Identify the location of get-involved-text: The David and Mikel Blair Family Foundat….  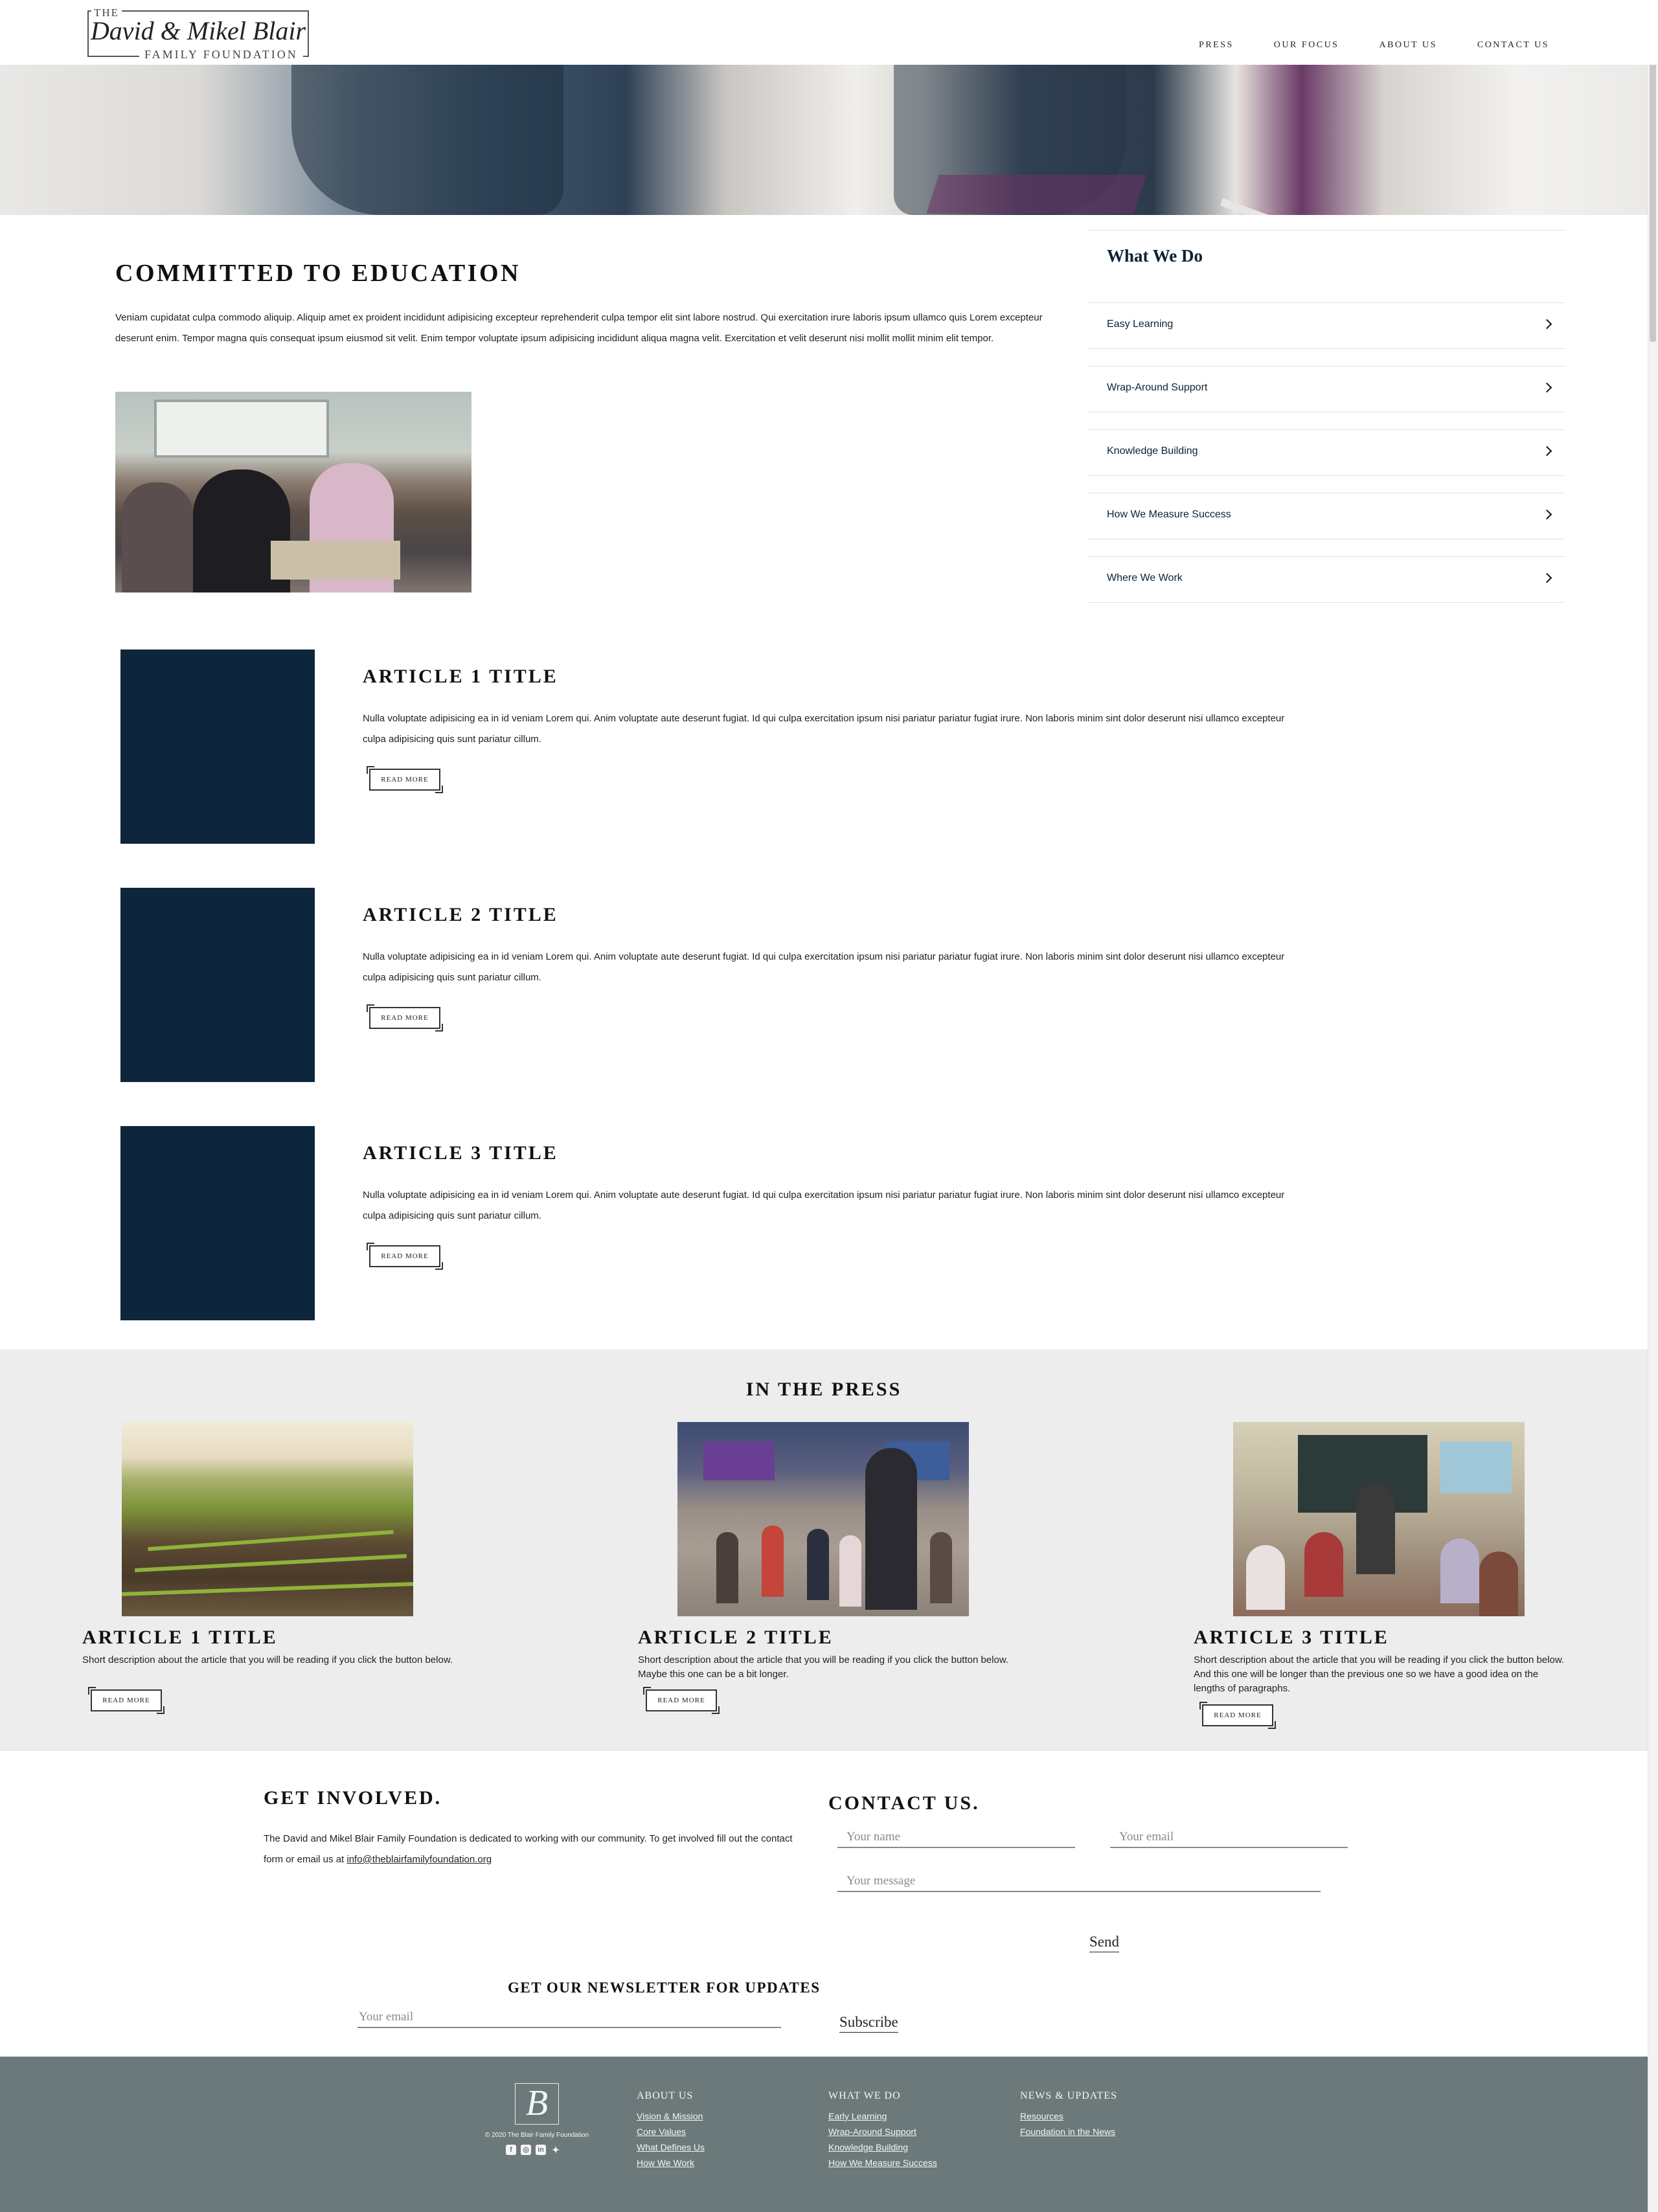
(529, 1850).